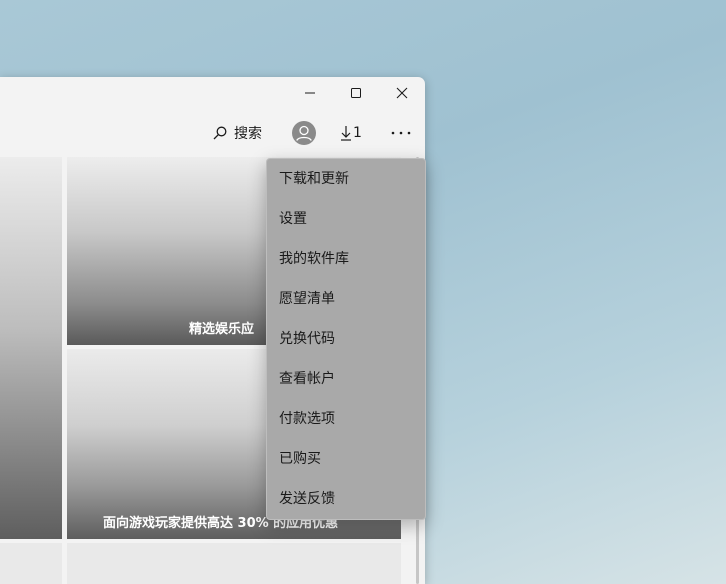 Image resolution: width=726 pixels, height=584 pixels. Describe the element at coordinates (212, 93) in the screenshot. I see `title-bar` at that location.